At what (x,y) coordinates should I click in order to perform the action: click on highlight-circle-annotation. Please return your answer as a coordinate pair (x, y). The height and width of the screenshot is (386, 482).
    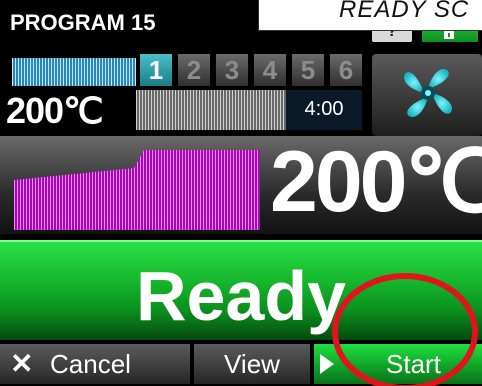
    Looking at the image, I should click on (405, 329).